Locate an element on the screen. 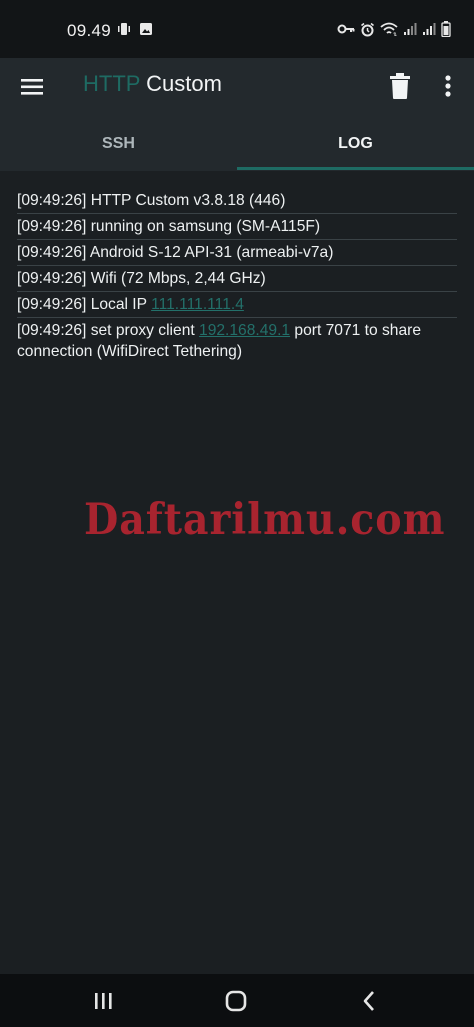 The height and width of the screenshot is (1027, 474). menu-icon is located at coordinates (32, 87).